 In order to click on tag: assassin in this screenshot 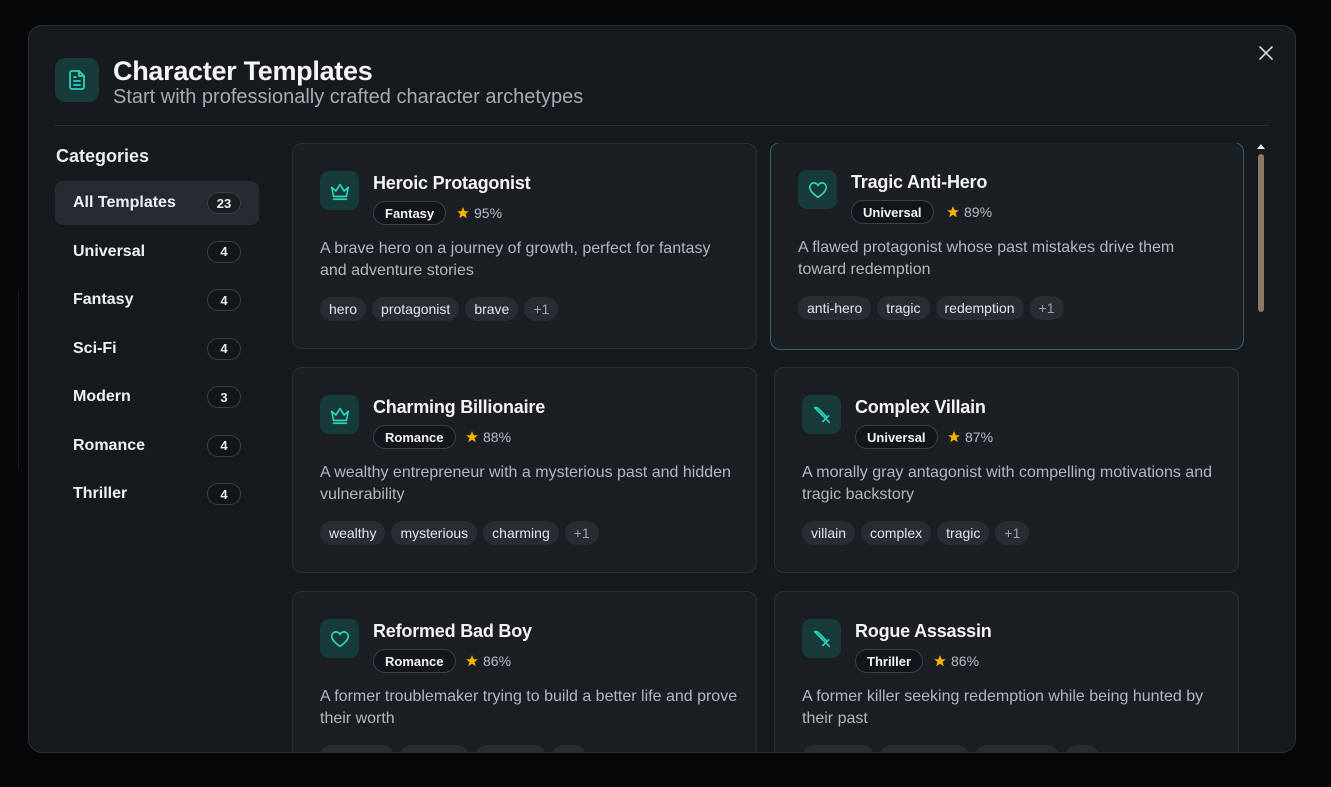, I will do `click(838, 748)`.